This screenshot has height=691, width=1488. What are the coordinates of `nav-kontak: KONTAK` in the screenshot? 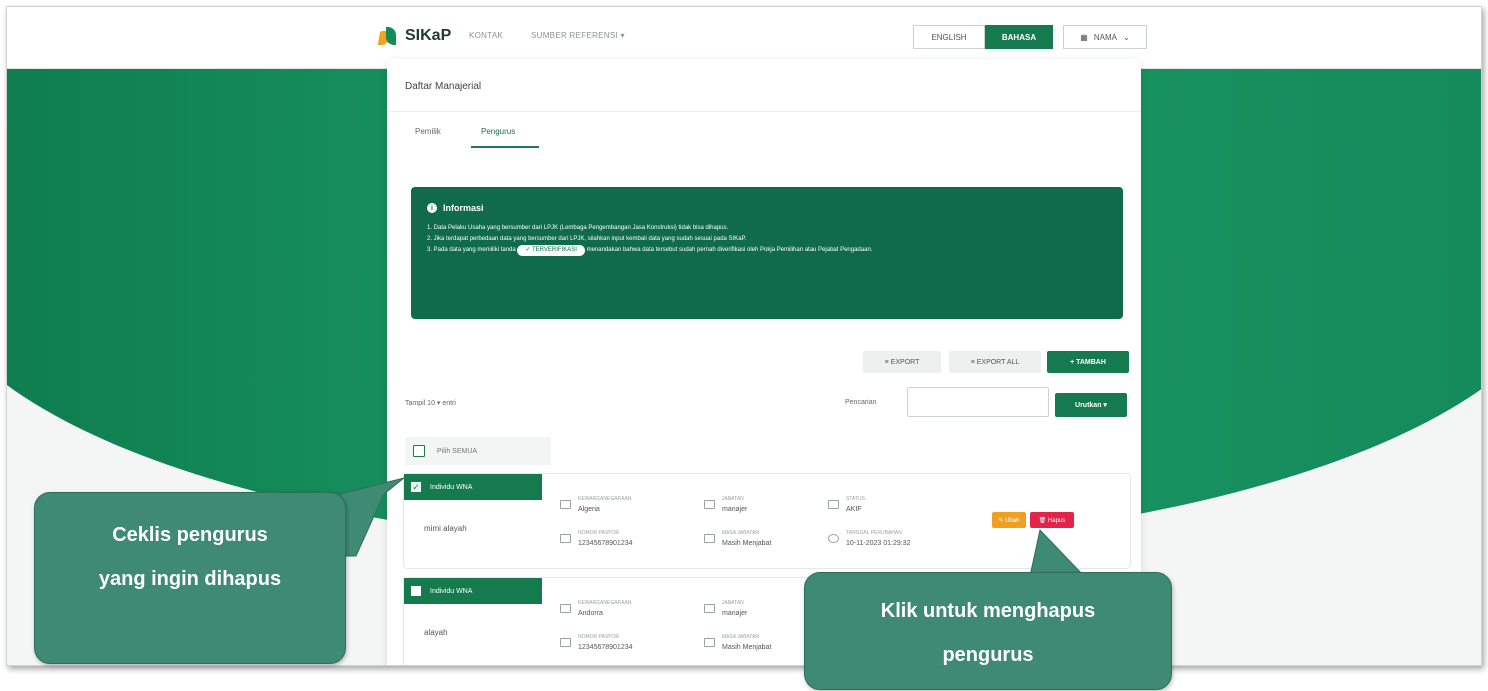 It's located at (486, 35).